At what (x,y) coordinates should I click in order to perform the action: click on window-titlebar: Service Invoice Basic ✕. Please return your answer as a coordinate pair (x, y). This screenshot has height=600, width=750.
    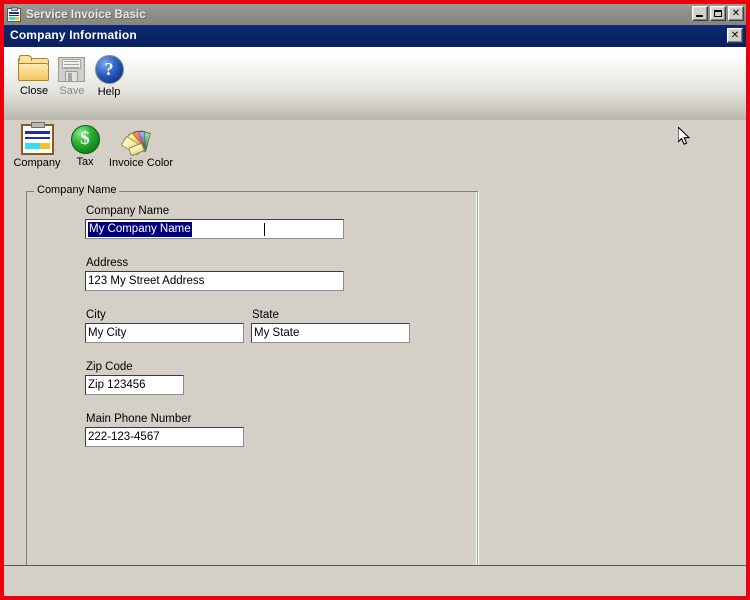
    Looking at the image, I should click on (375, 14).